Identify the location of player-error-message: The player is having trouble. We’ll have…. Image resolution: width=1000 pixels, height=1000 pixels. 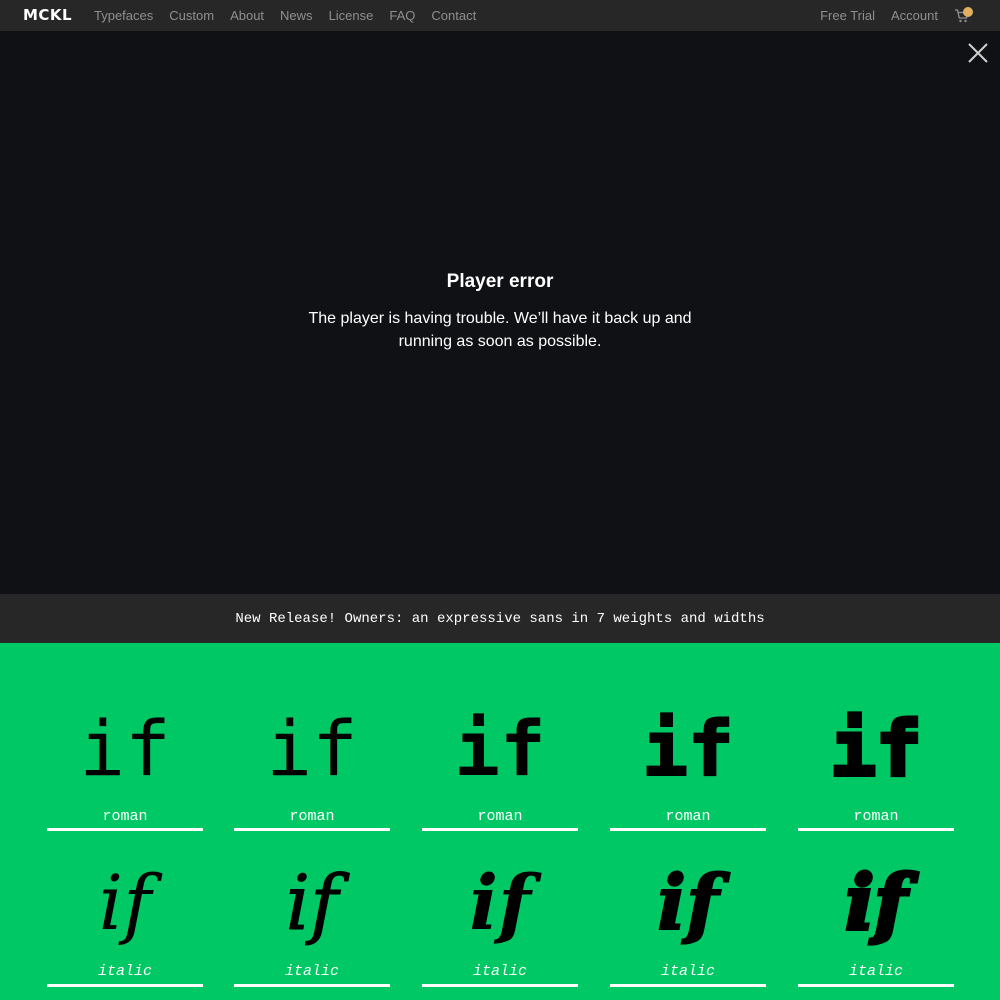
(500, 330).